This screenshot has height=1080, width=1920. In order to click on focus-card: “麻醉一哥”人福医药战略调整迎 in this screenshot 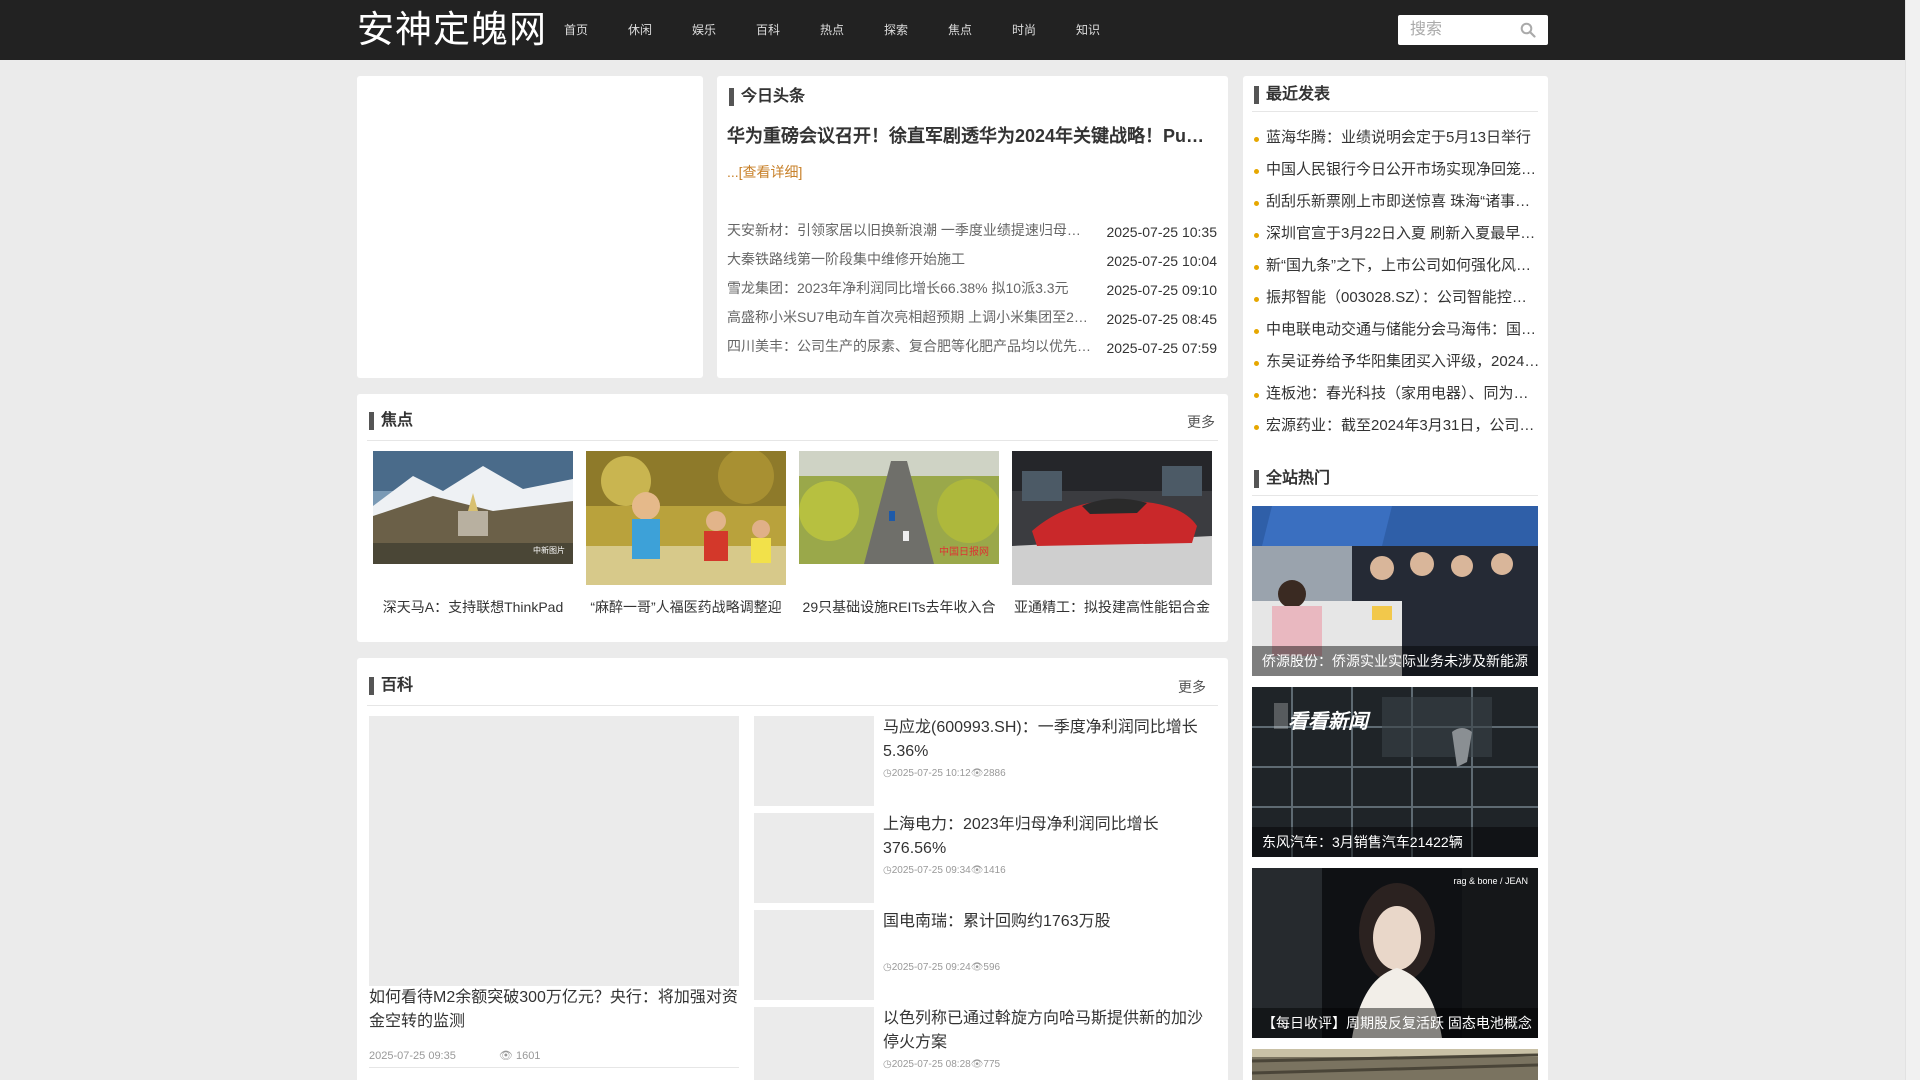, I will do `click(686, 533)`.